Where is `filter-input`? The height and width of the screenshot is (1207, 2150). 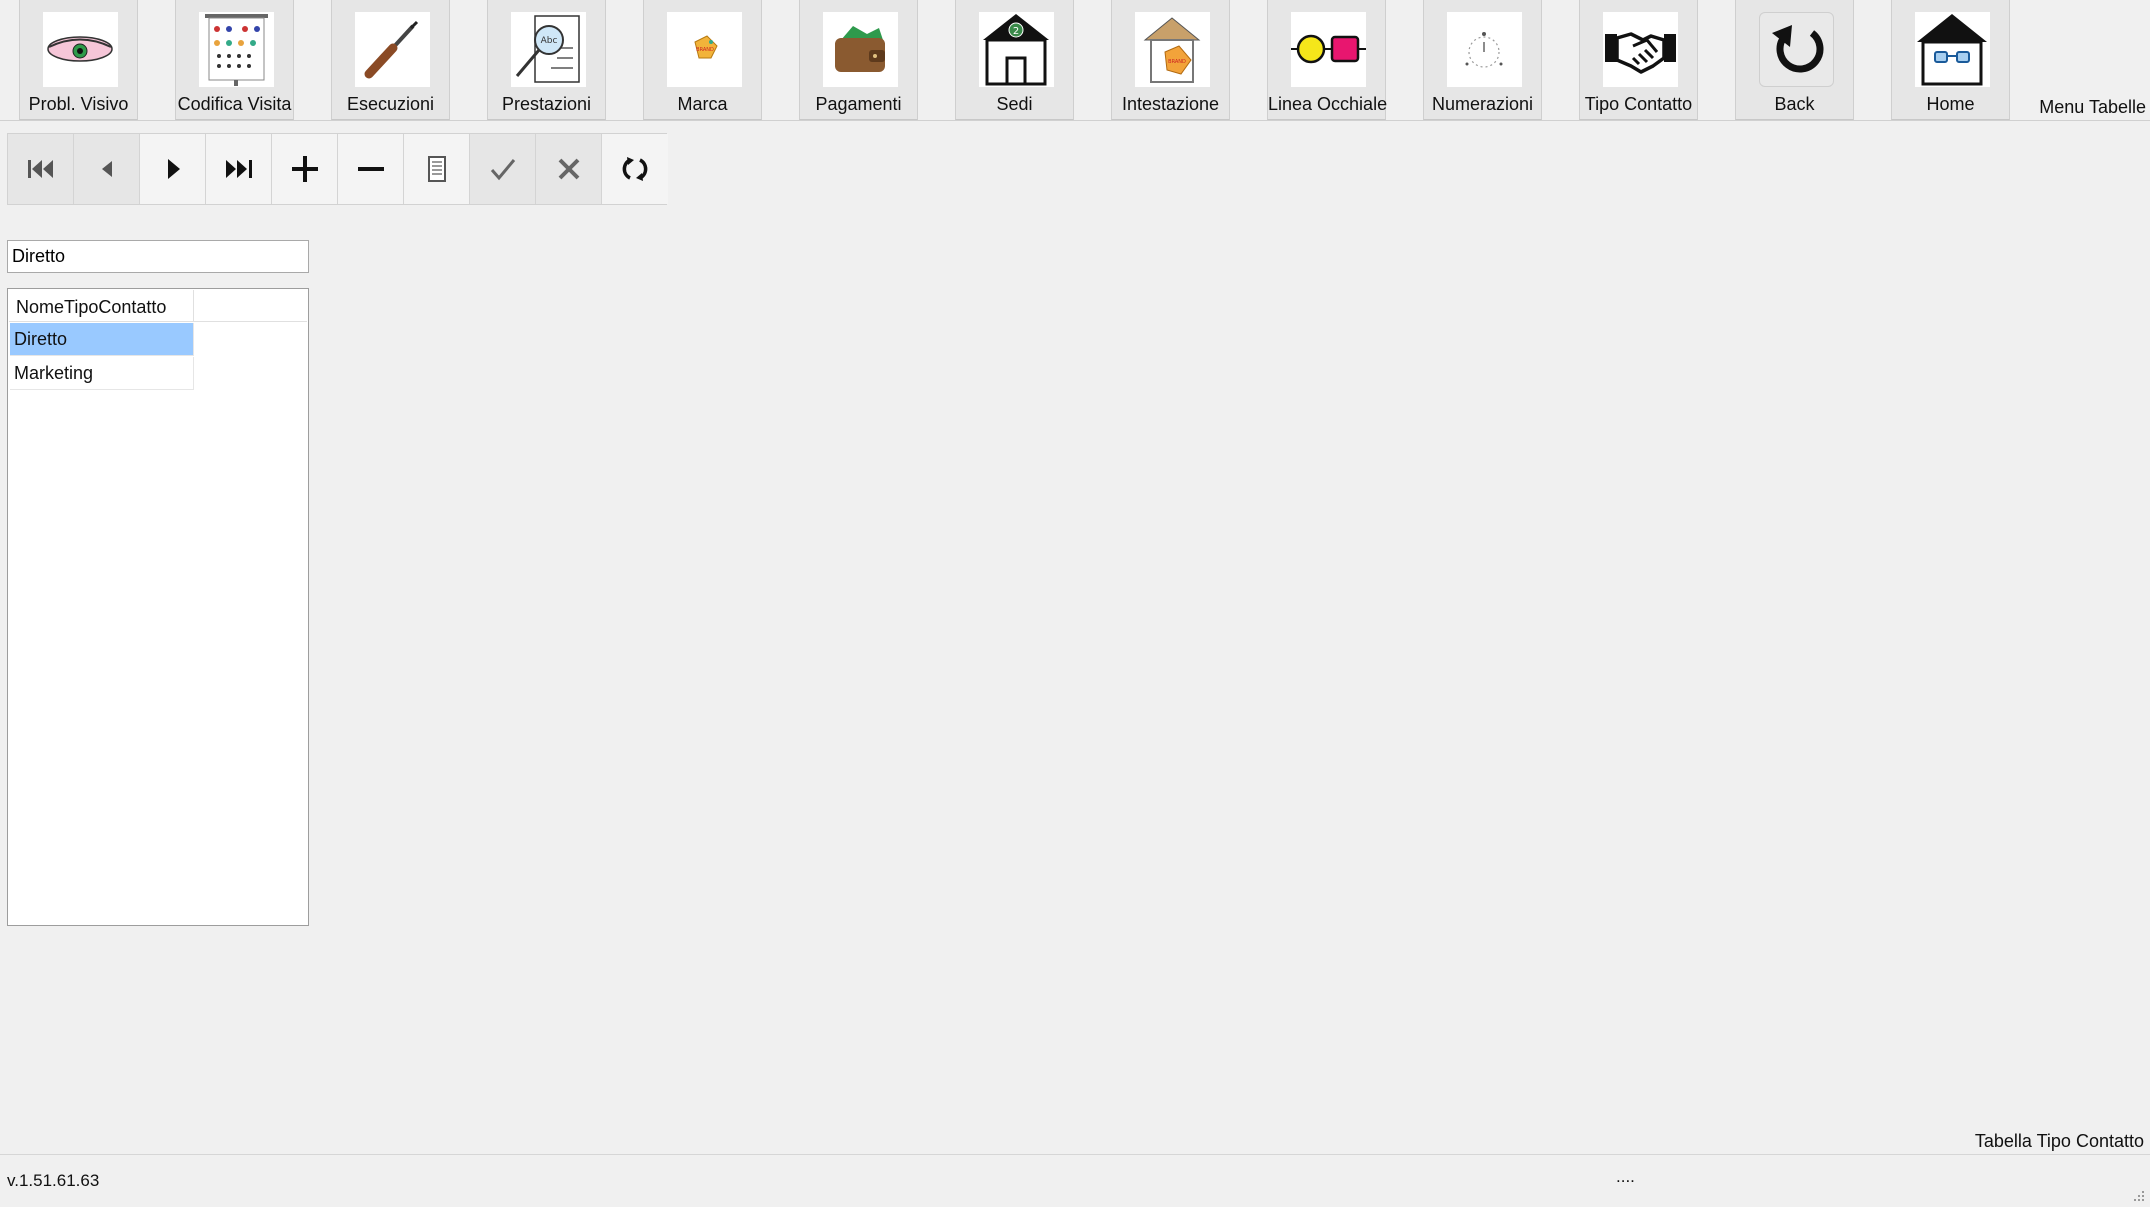 filter-input is located at coordinates (158, 256).